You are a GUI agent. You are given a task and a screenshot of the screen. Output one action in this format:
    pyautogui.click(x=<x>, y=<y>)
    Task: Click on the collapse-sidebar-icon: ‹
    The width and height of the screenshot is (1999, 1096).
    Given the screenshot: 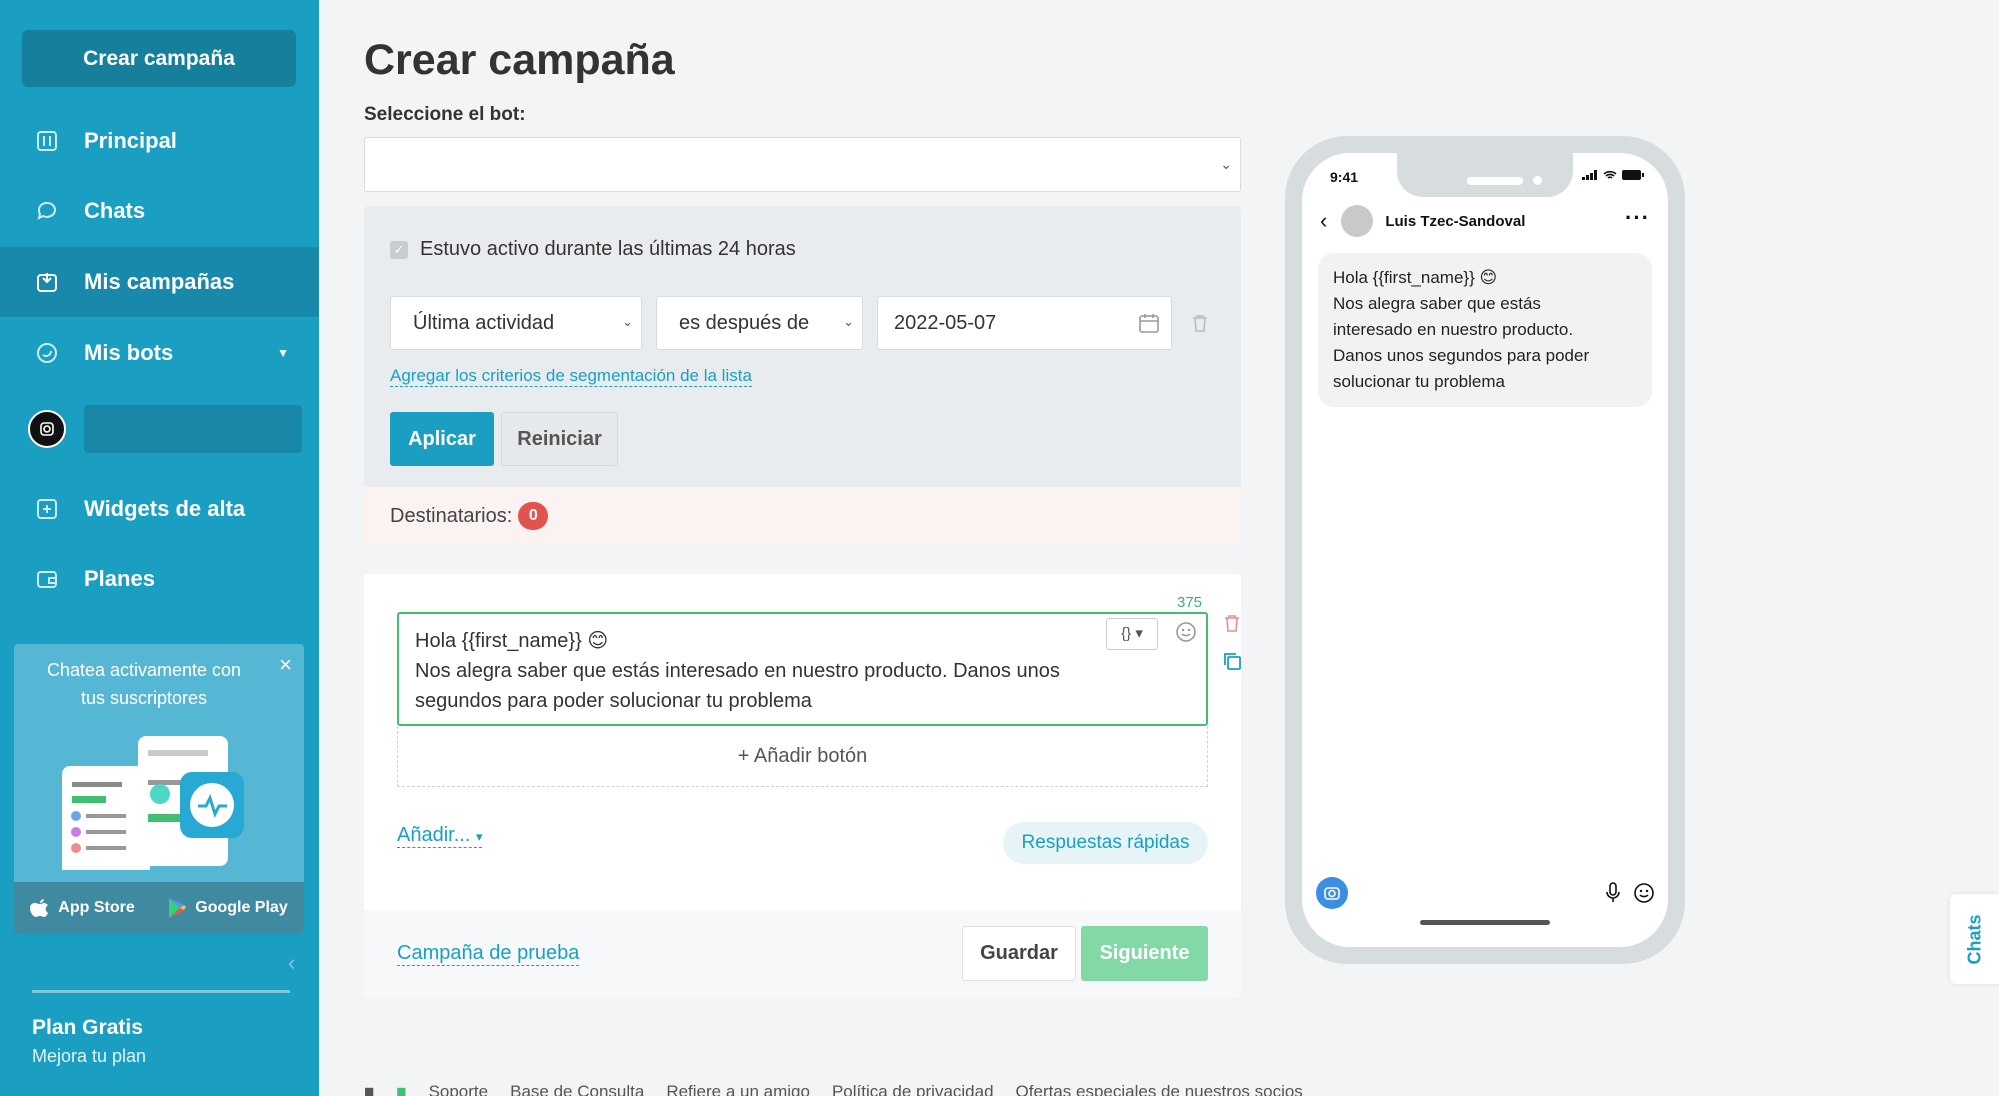 What is the action you would take?
    pyautogui.click(x=291, y=963)
    